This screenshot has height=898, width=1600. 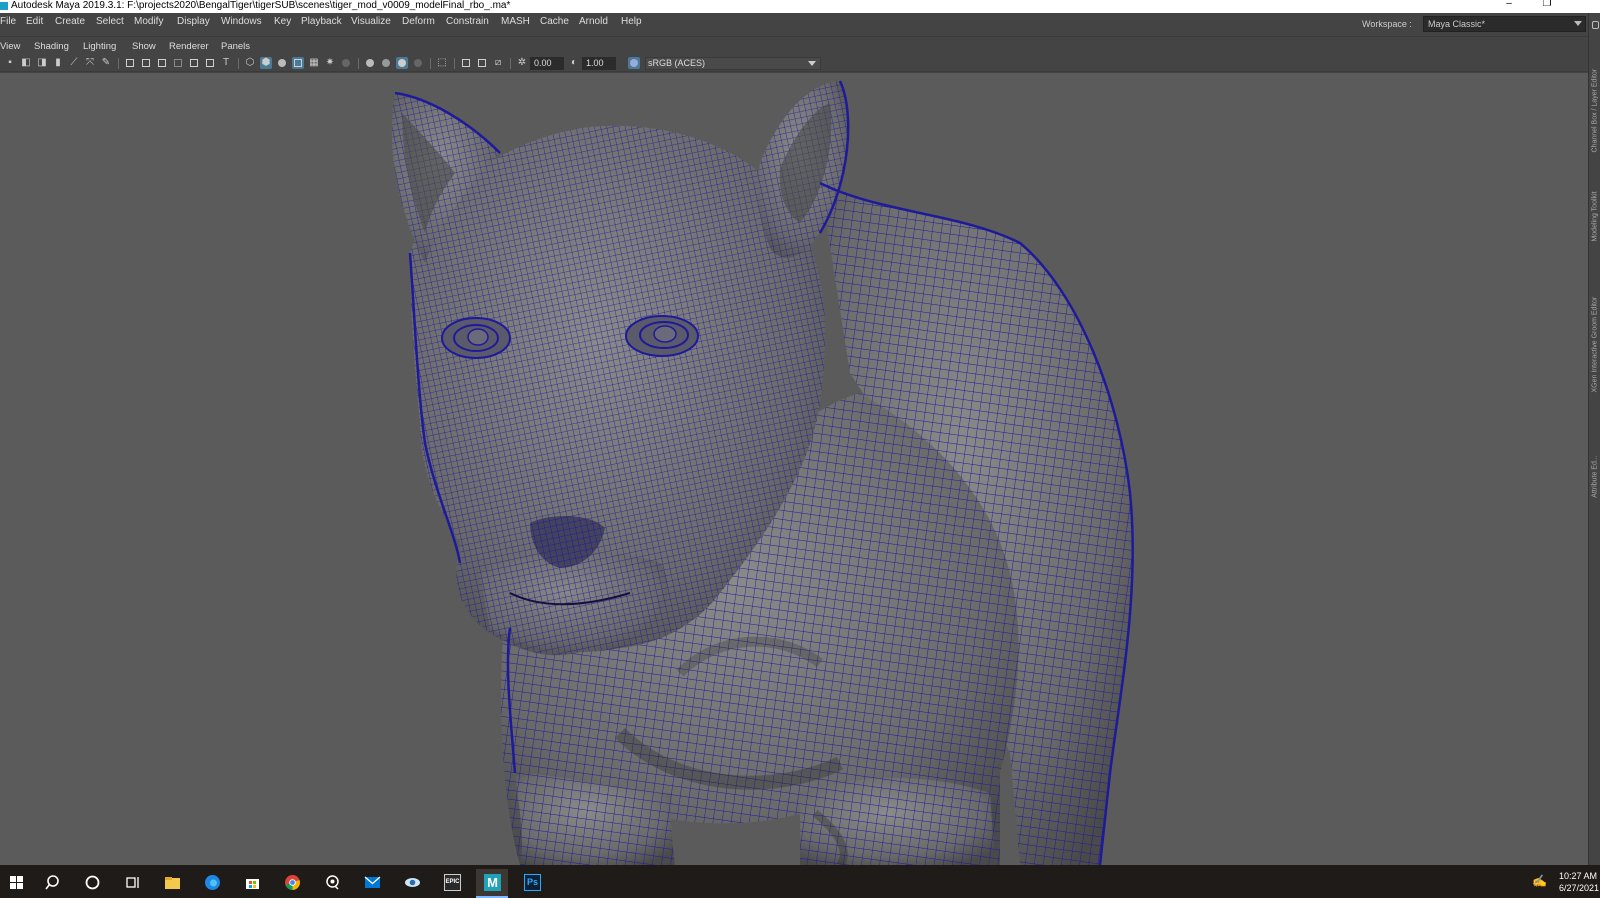 I want to click on mail-icon, so click(x=372, y=882).